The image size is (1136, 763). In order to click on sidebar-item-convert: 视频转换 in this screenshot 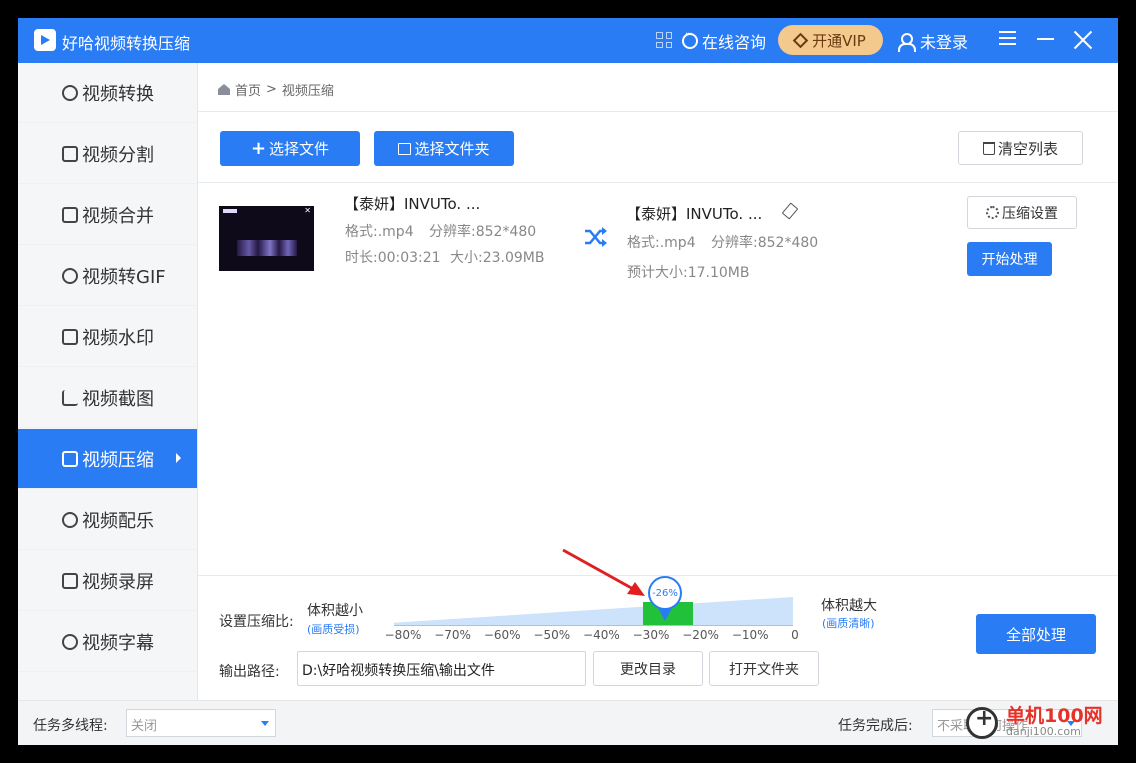, I will do `click(107, 93)`.